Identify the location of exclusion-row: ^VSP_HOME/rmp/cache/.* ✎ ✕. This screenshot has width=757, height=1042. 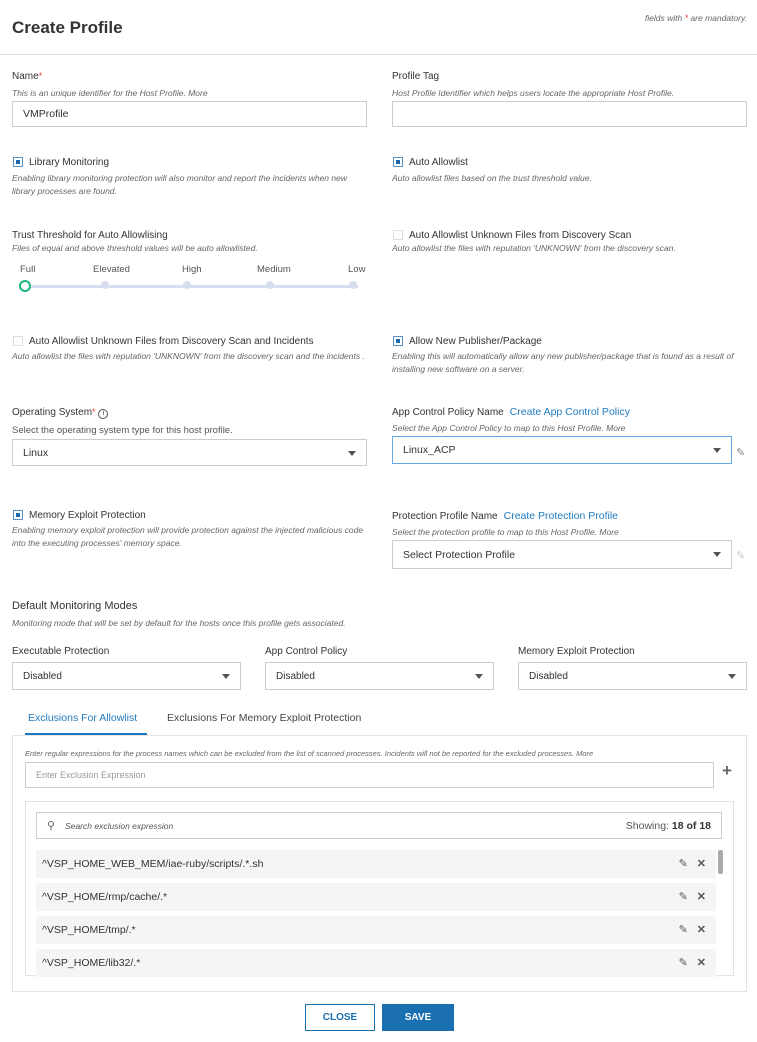
(376, 897).